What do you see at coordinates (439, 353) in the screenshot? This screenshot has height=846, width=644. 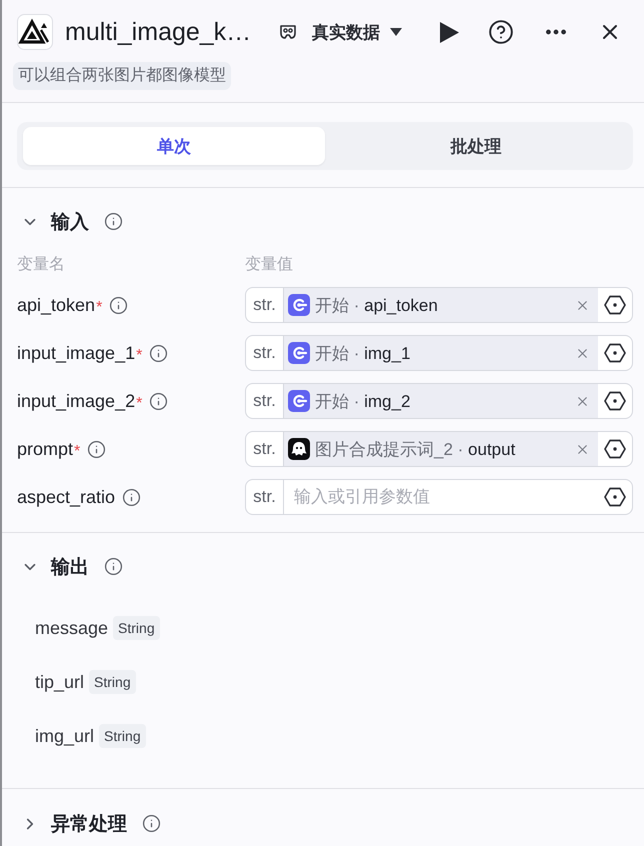 I see `variable-field: str. 开始 · img_1` at bounding box center [439, 353].